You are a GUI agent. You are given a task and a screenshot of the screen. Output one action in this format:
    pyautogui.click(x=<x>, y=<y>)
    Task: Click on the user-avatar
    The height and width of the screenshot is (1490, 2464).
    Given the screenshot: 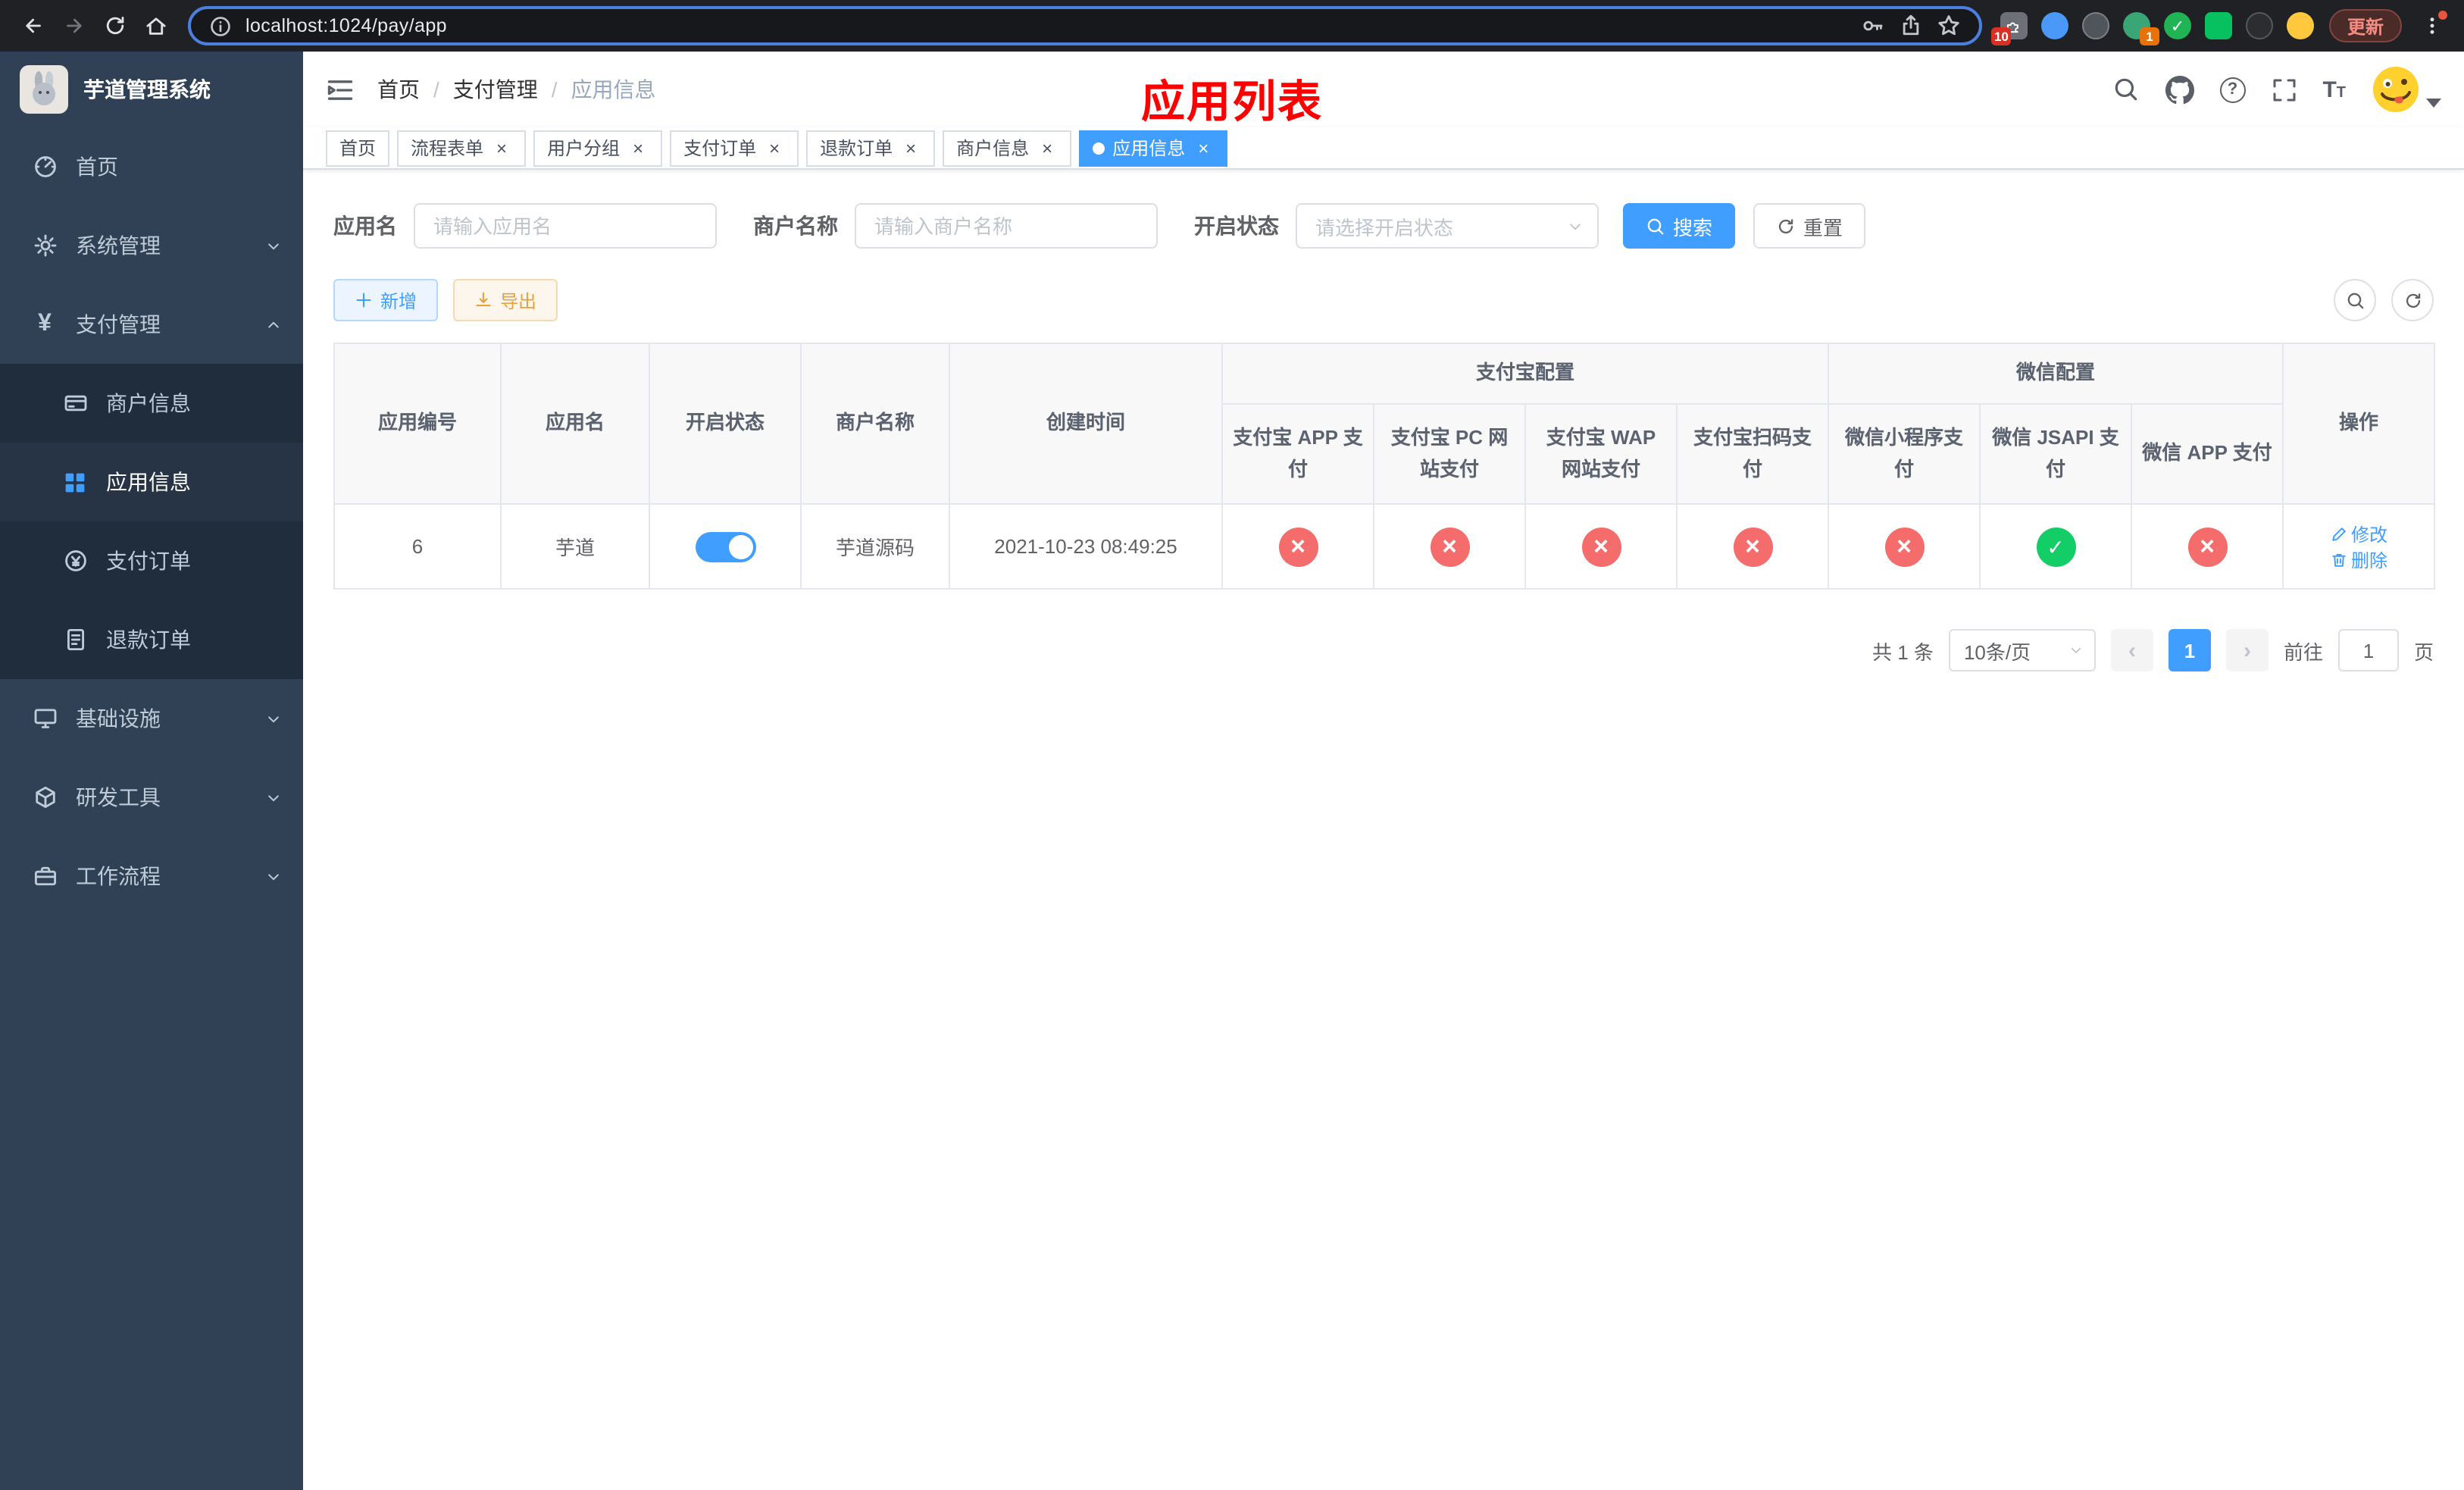 What is the action you would take?
    pyautogui.click(x=2406, y=89)
    